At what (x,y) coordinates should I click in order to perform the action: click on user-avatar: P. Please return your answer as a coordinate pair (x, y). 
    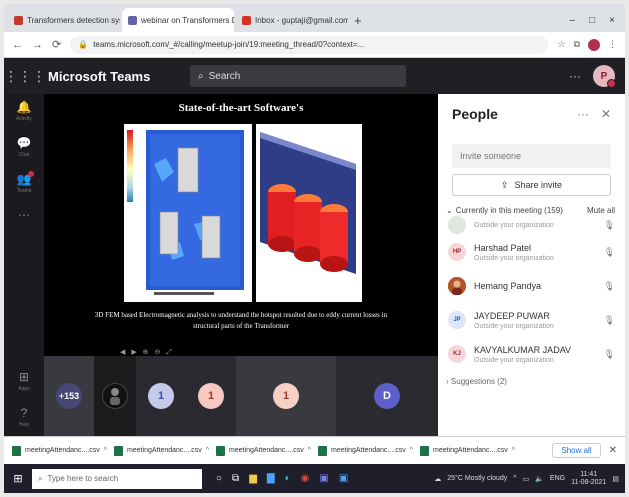
    Looking at the image, I should click on (604, 76).